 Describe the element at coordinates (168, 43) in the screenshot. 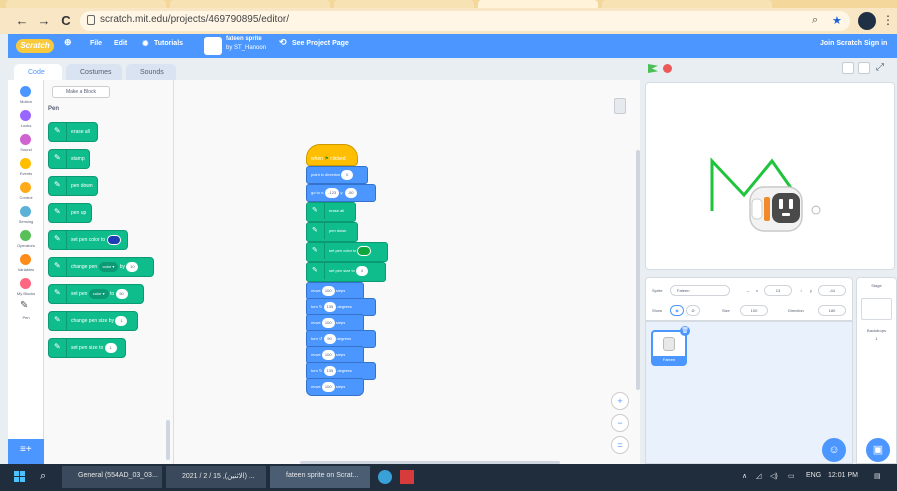

I see `tutorials-menu: Tutorials` at that location.